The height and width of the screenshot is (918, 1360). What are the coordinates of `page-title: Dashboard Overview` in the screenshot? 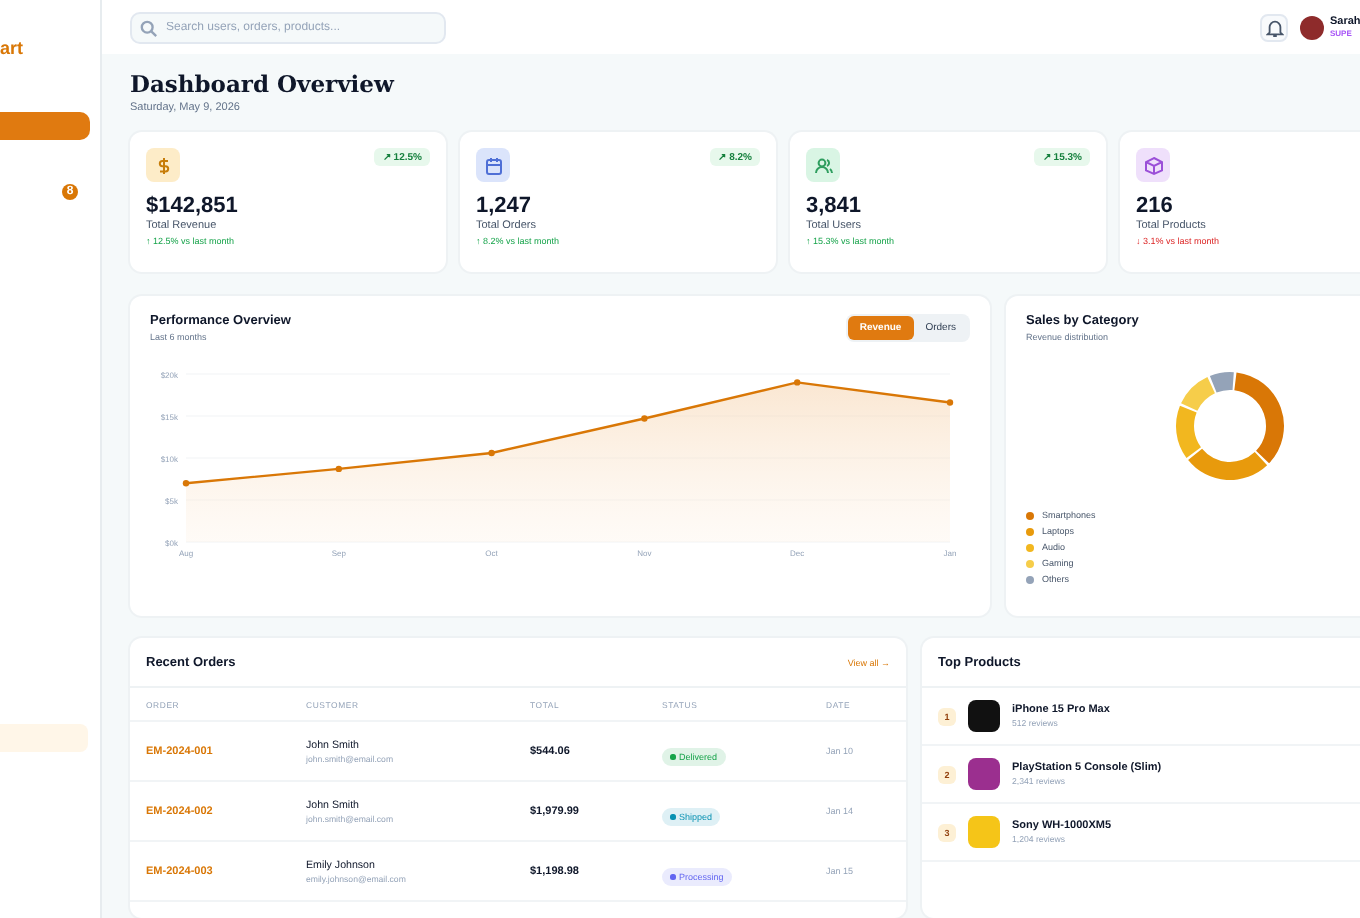 It's located at (263, 84).